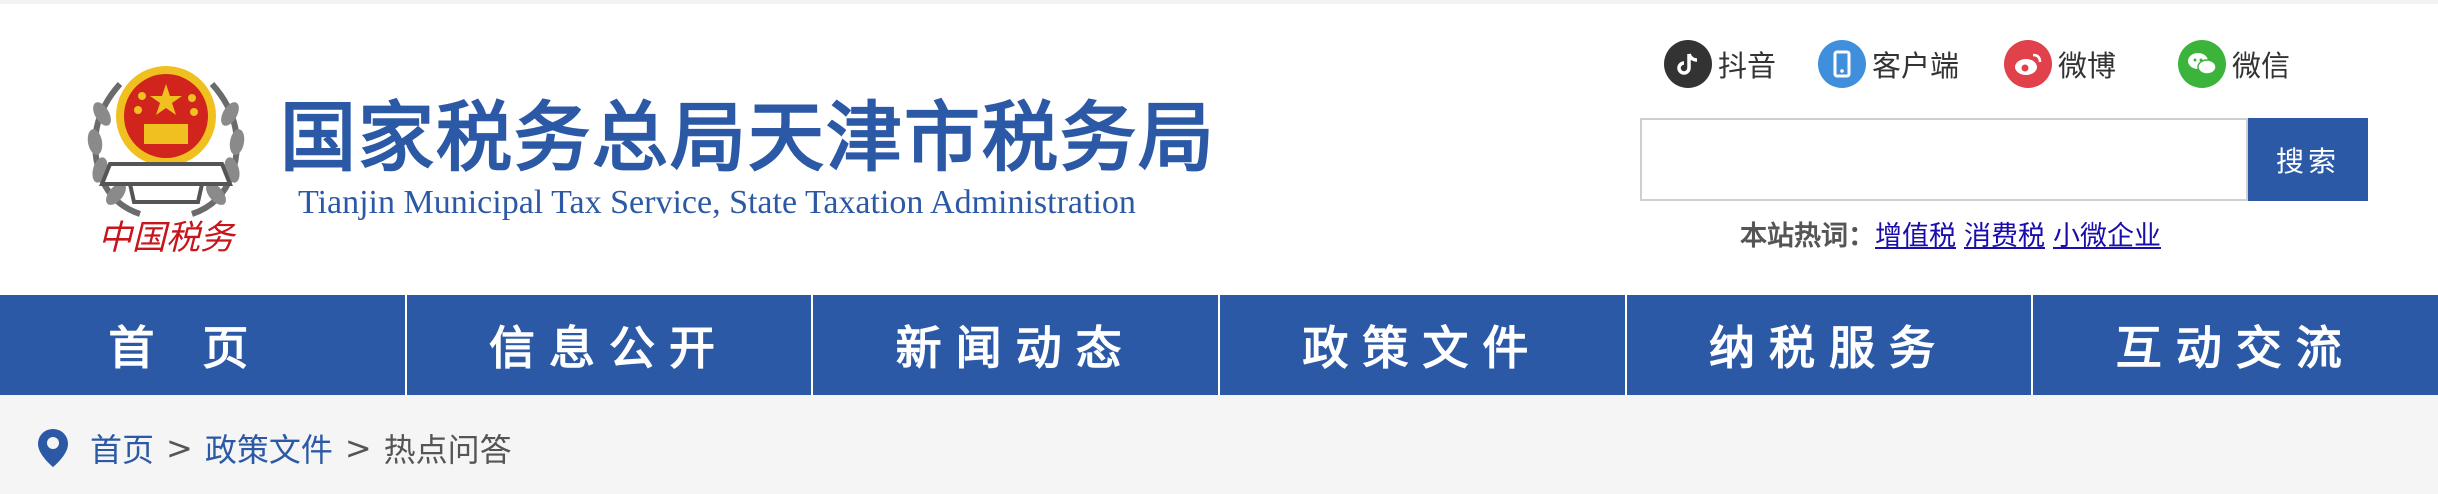  What do you see at coordinates (2202, 64) in the screenshot?
I see `wechat-icon` at bounding box center [2202, 64].